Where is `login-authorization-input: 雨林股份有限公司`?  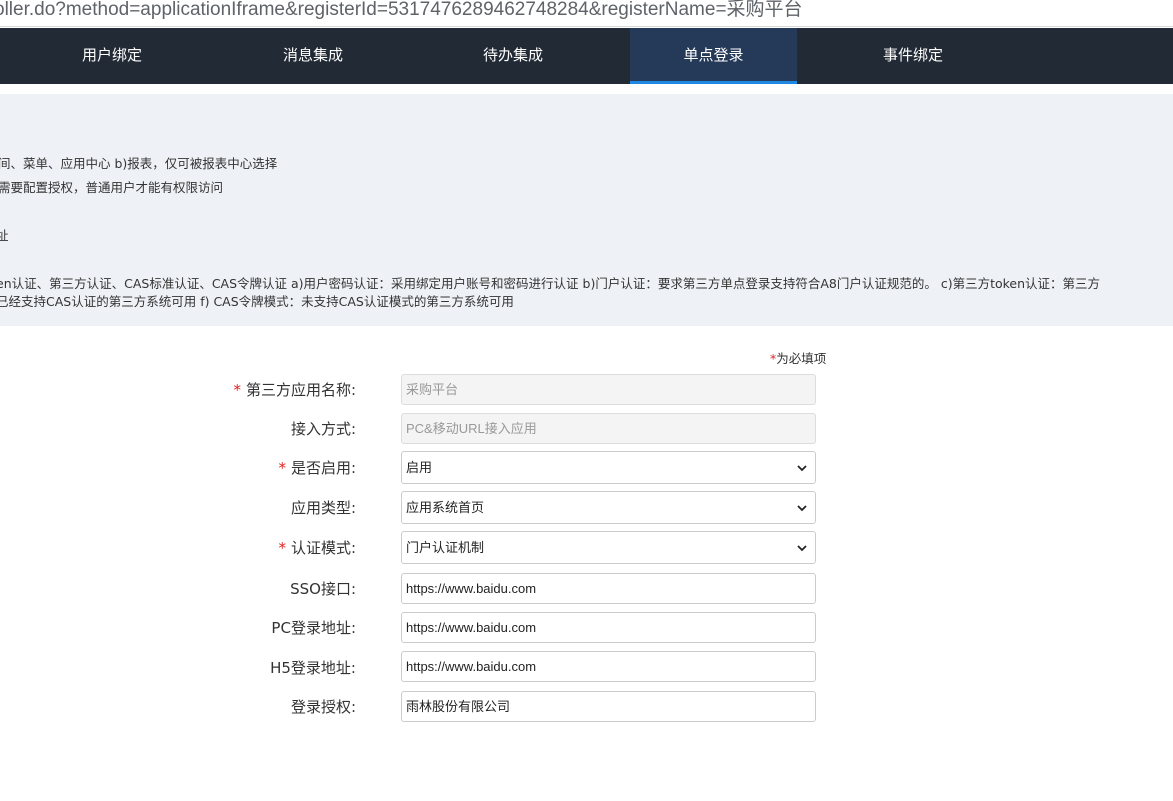 login-authorization-input: 雨林股份有限公司 is located at coordinates (608, 706).